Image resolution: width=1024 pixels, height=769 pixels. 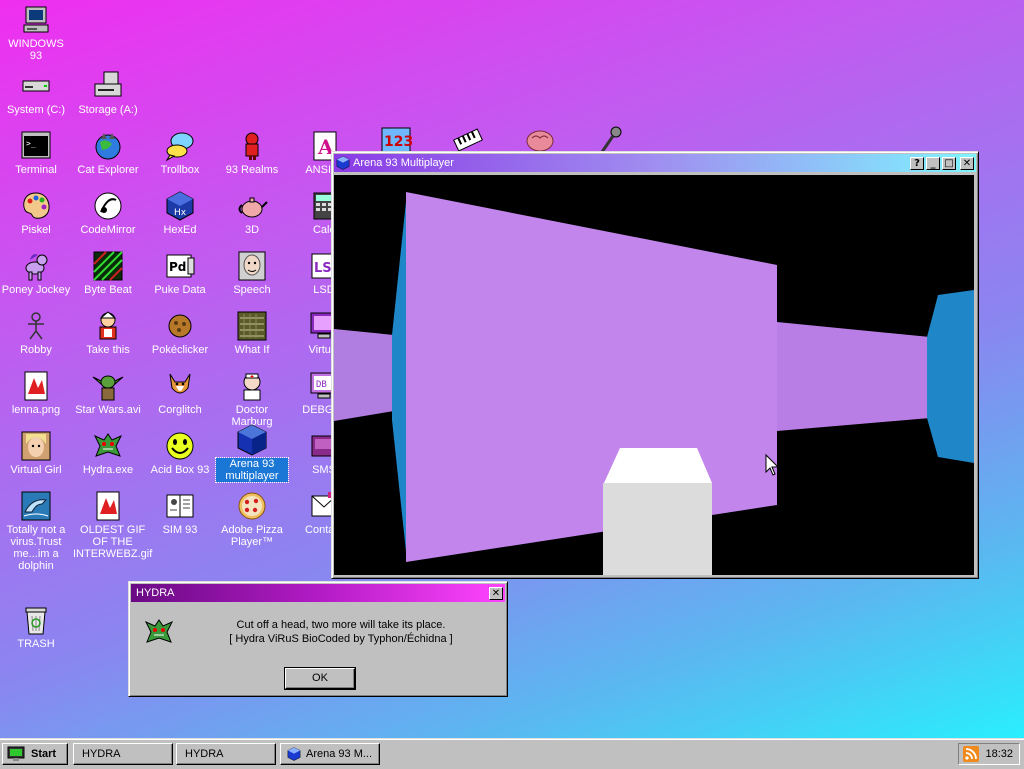 What do you see at coordinates (36, 273) in the screenshot?
I see `desktop-icon-poney-jockey: Poney Jockey` at bounding box center [36, 273].